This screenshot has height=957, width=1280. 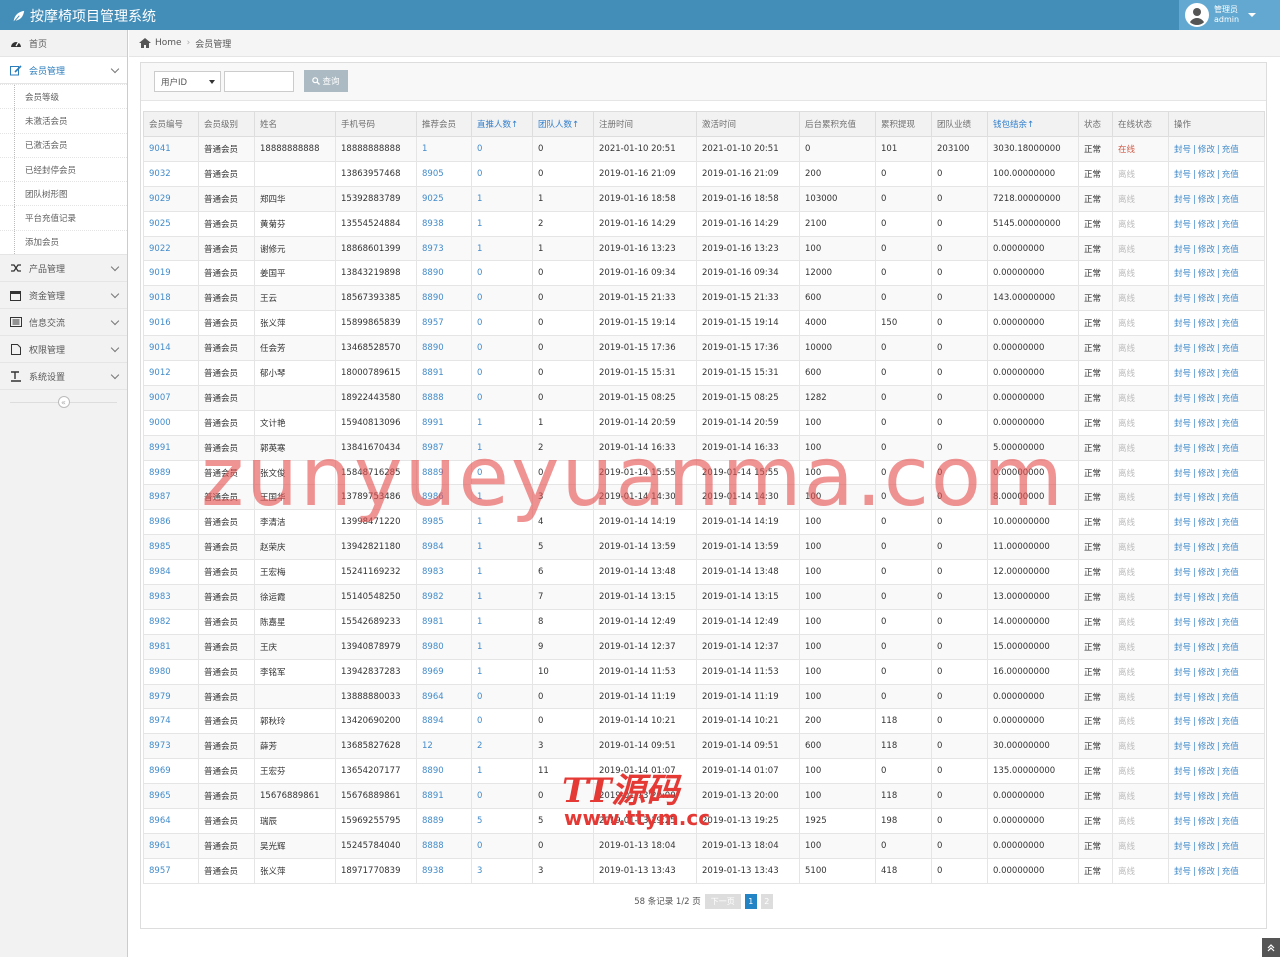 What do you see at coordinates (722, 901) in the screenshot?
I see `next-page-button: 下一页` at bounding box center [722, 901].